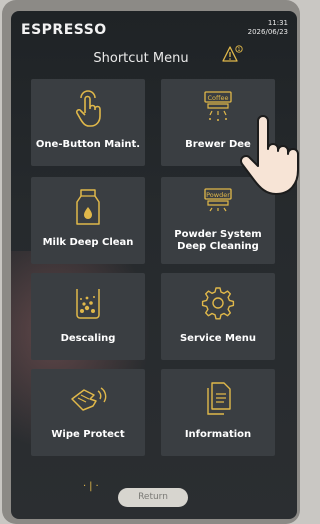  Describe the element at coordinates (277, 23) in the screenshot. I see `time-text: 11:31` at that location.